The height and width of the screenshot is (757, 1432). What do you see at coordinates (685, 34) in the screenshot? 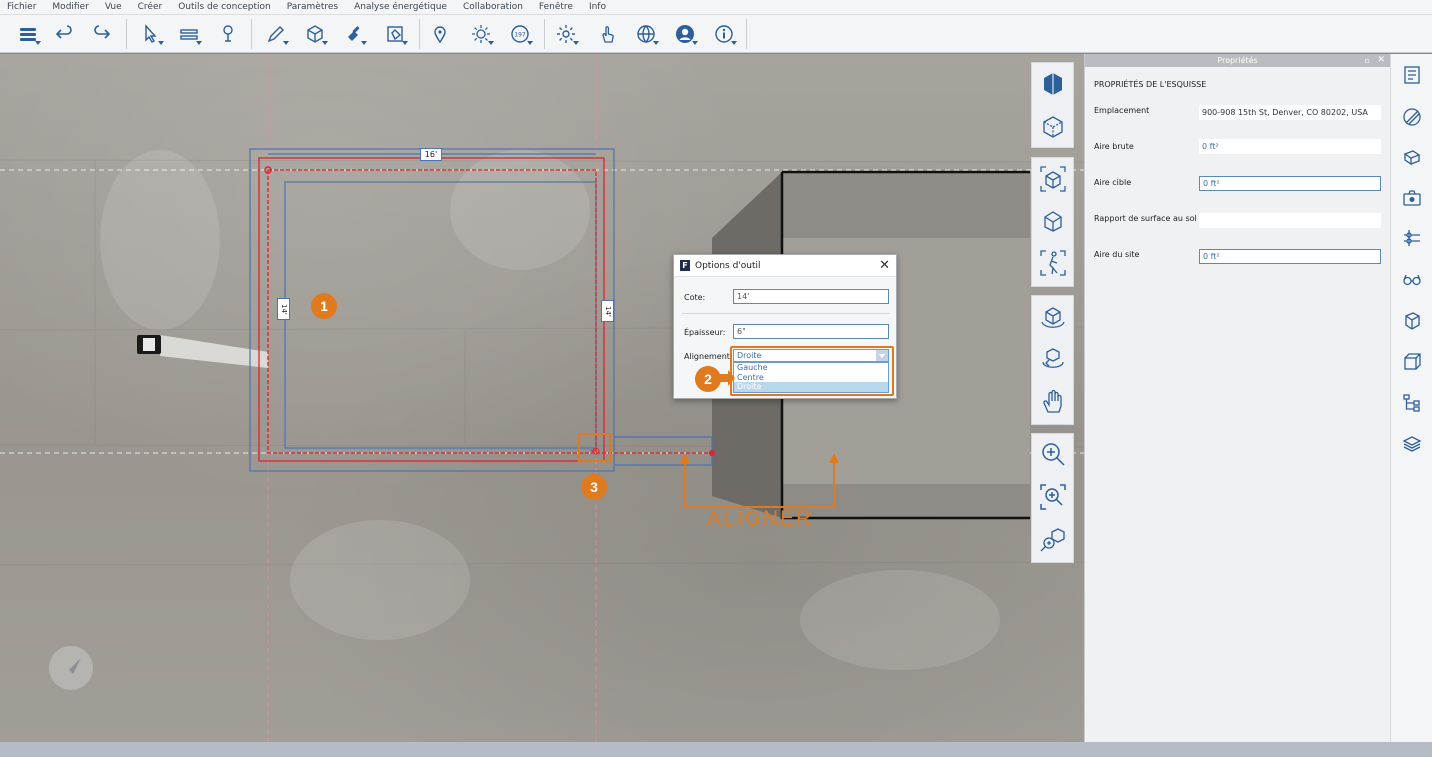
I see `user-icon` at bounding box center [685, 34].